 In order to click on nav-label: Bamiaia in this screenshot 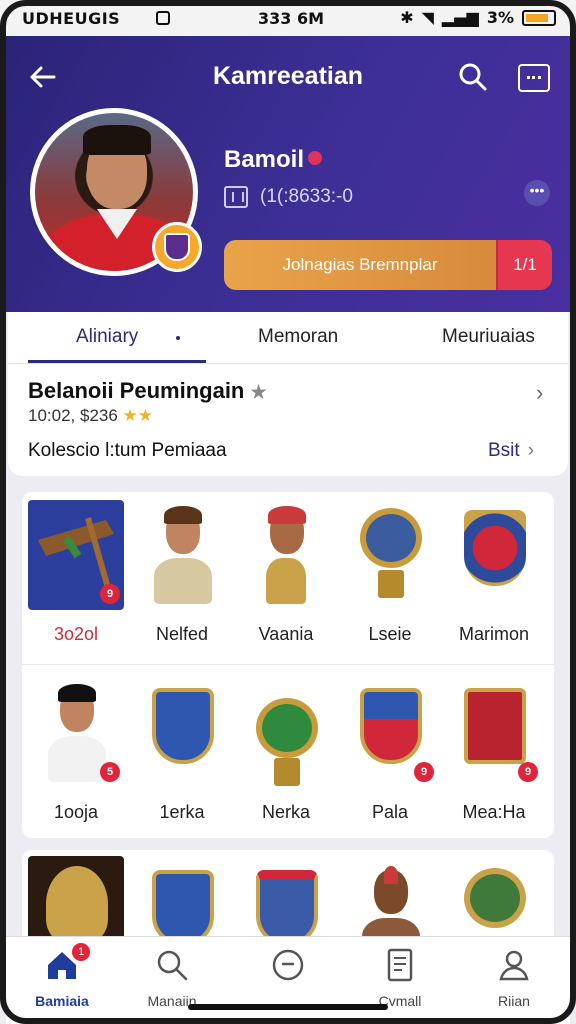, I will do `click(62, 1001)`.